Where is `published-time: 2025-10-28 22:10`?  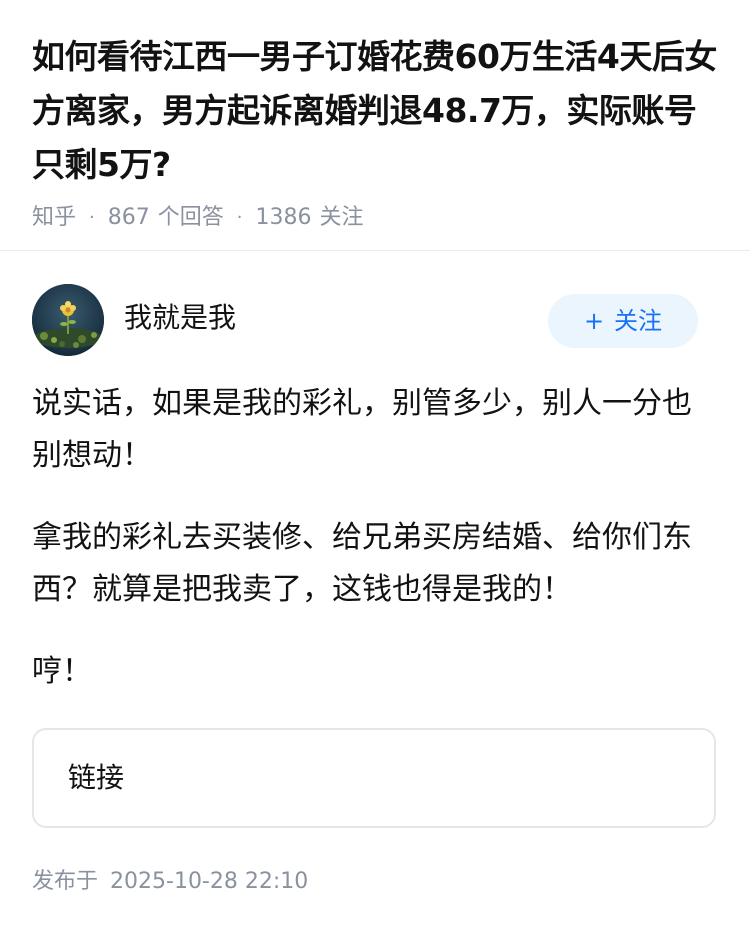 published-time: 2025-10-28 22:10 is located at coordinates (209, 881).